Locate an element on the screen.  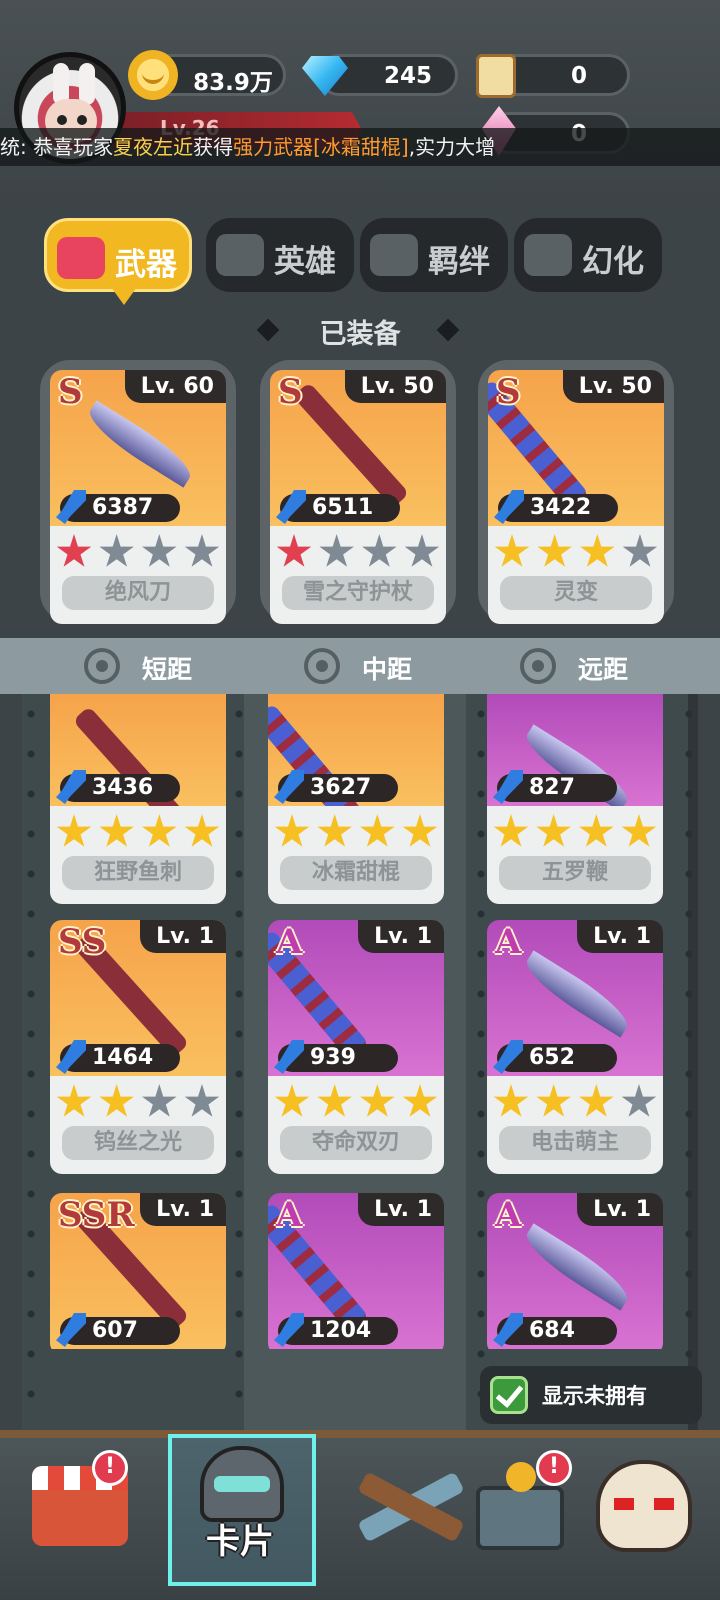
treasury-alert-badge: ! is located at coordinates (554, 1468).